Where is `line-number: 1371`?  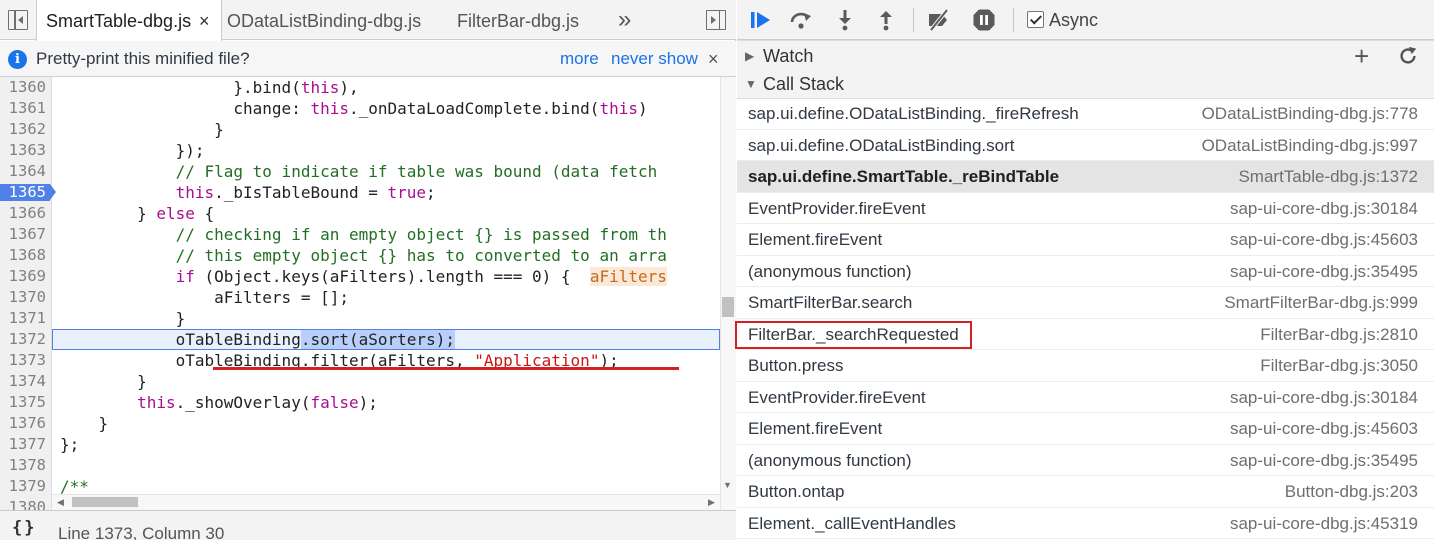
line-number: 1371 is located at coordinates (23, 318).